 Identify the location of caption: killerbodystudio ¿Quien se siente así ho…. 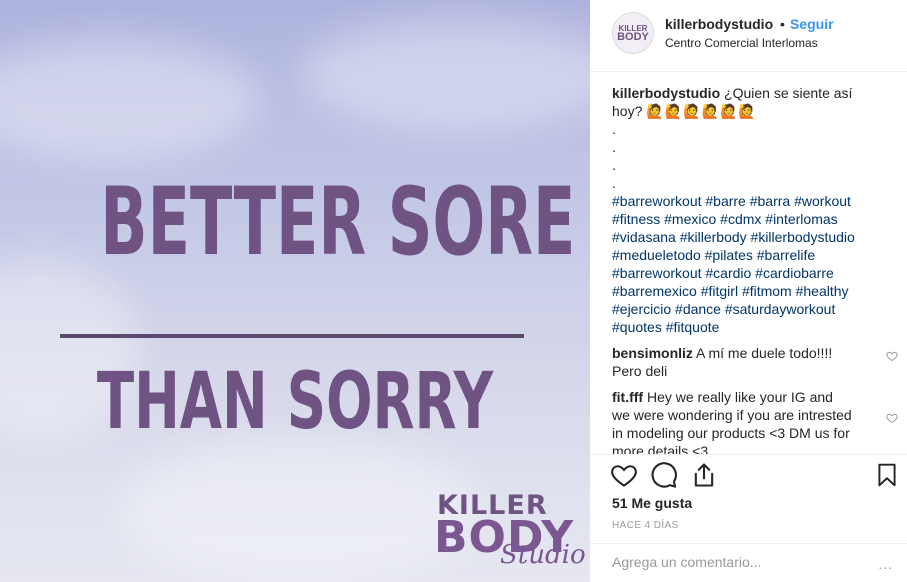
(741, 102).